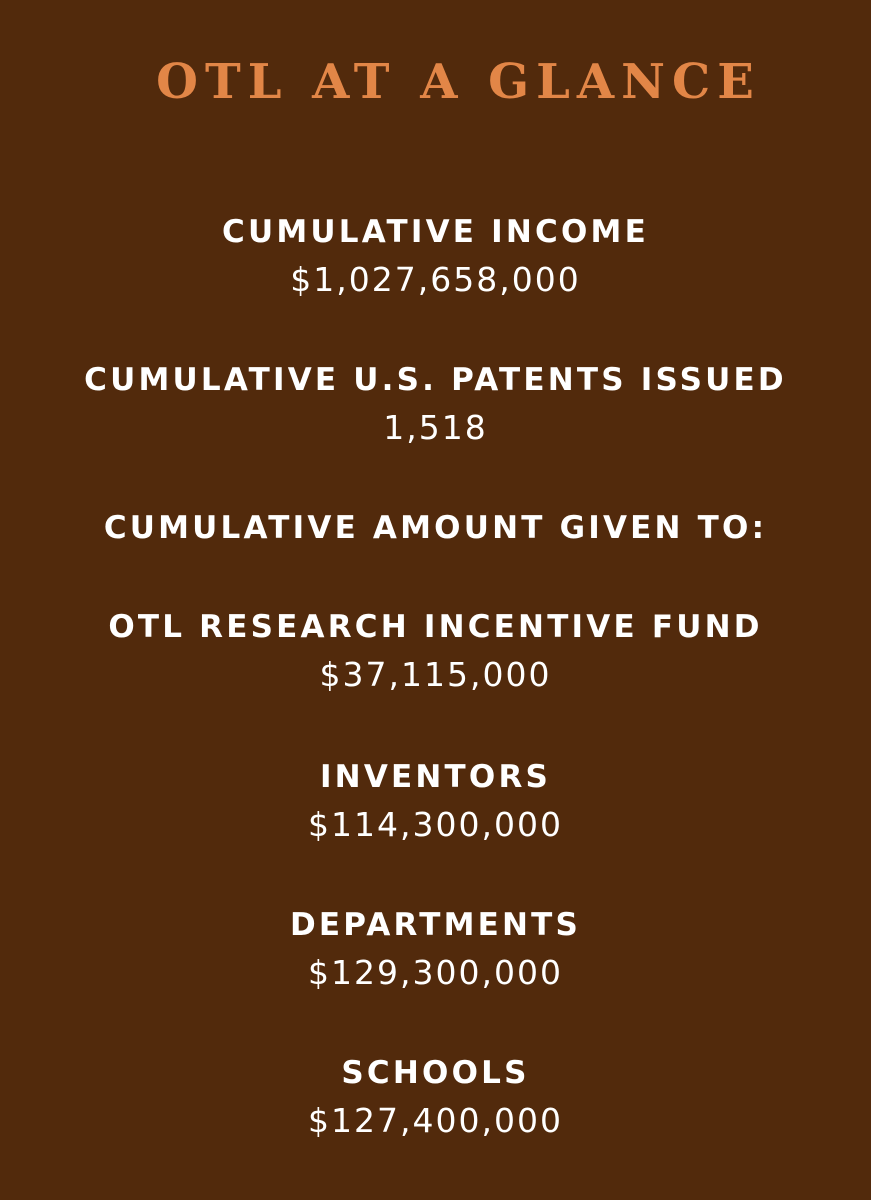  Describe the element at coordinates (435, 404) in the screenshot. I see `stat-patents-issued: CUMULATIVE U.S. PATENTS ISSUED 1,518` at that location.